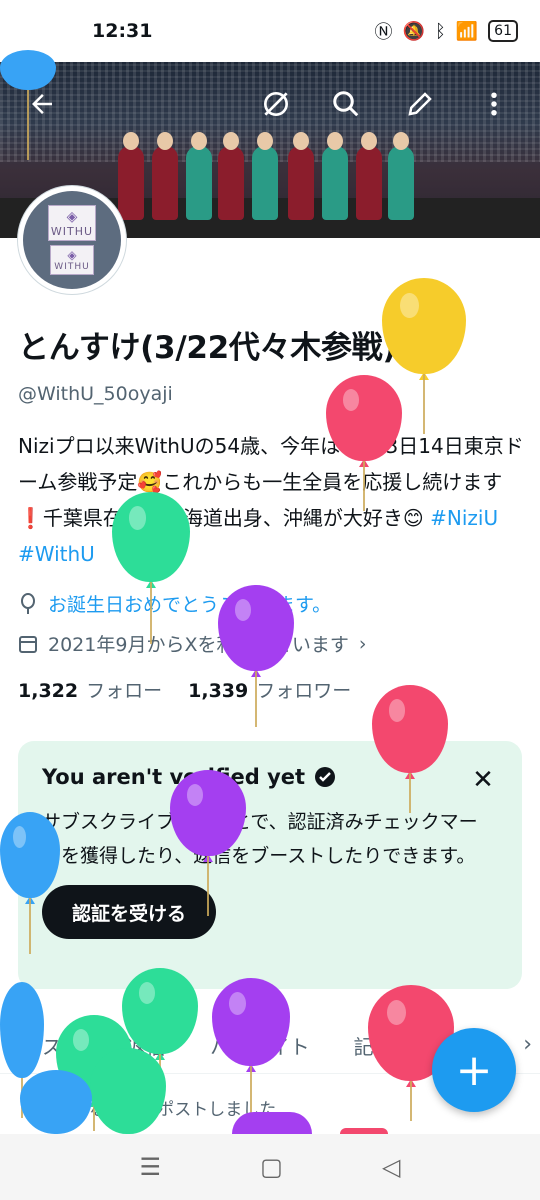 The height and width of the screenshot is (1200, 540). What do you see at coordinates (383, 32) in the screenshot?
I see `nfc-icon: Ⓝ` at bounding box center [383, 32].